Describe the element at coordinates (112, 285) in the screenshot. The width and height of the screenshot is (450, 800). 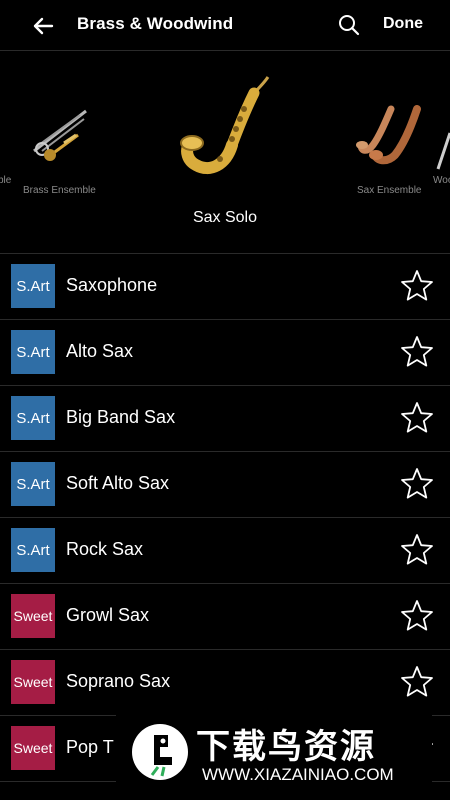
I see `instrument-name: Saxophone` at that location.